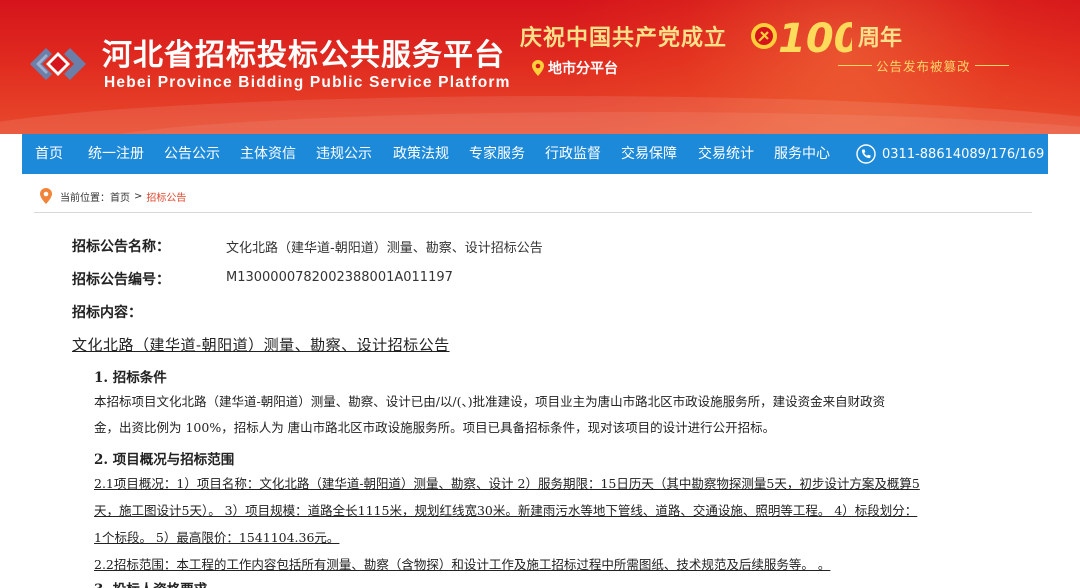 This screenshot has height=588, width=1080. I want to click on notice-name-value: 文化北路（建华道-朝阳道）测量、勘察、设计招标公告, so click(384, 248).